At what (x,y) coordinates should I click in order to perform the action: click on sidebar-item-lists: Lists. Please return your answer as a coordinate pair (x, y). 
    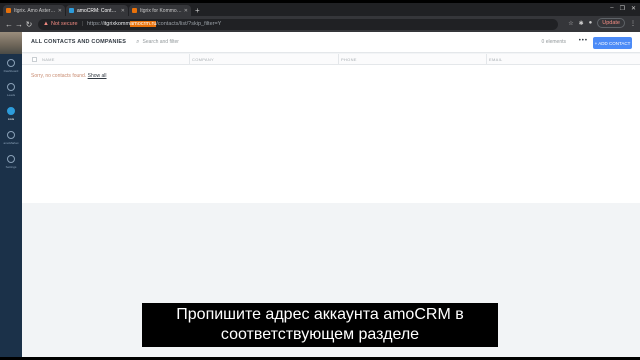
    Looking at the image, I should click on (11, 114).